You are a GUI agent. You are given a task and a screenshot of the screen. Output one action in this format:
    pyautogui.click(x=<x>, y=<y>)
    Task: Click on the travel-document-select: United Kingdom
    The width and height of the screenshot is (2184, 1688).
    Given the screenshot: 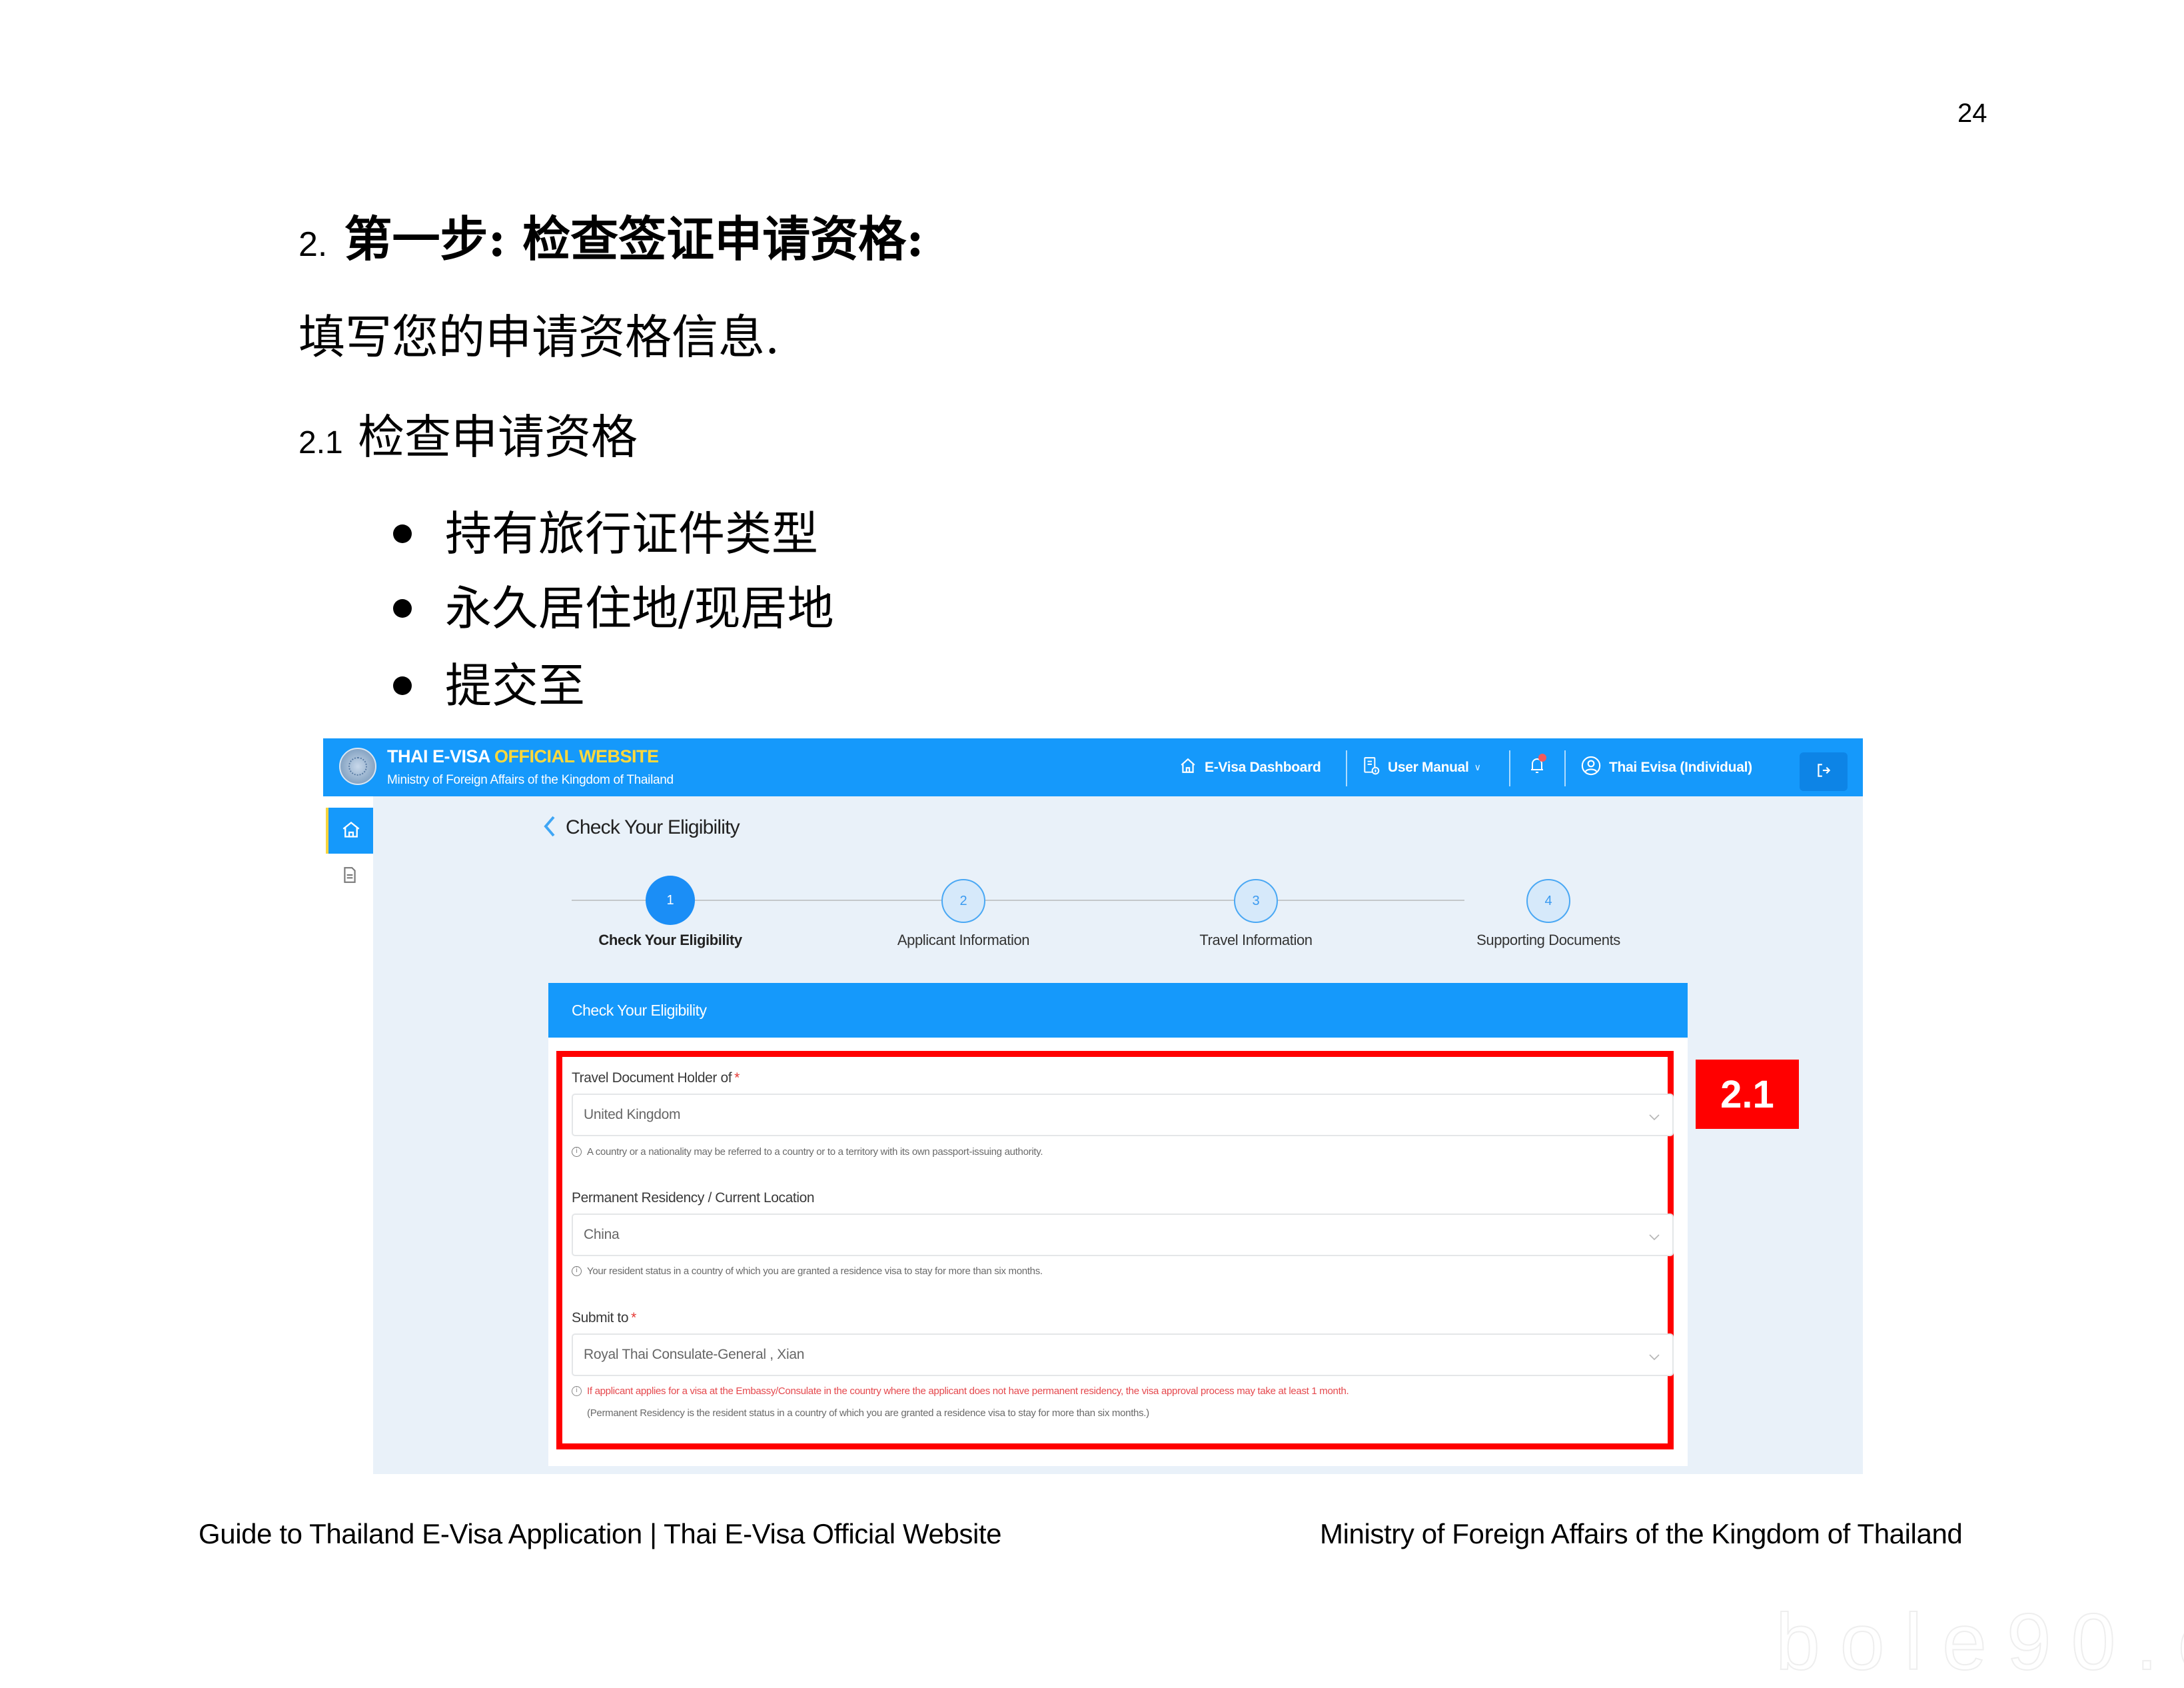 What is the action you would take?
    pyautogui.click(x=1123, y=1115)
    